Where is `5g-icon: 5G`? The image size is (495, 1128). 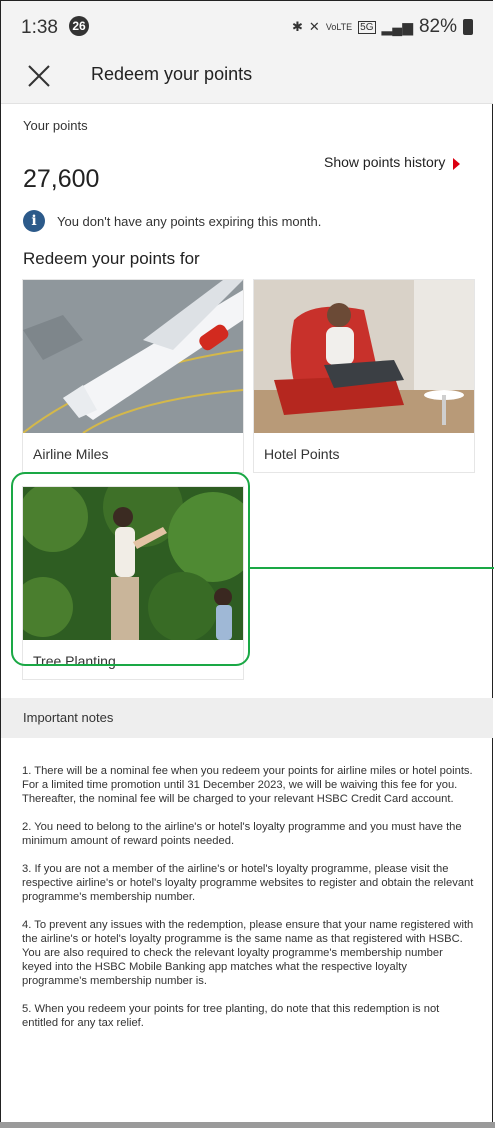
5g-icon: 5G is located at coordinates (367, 27).